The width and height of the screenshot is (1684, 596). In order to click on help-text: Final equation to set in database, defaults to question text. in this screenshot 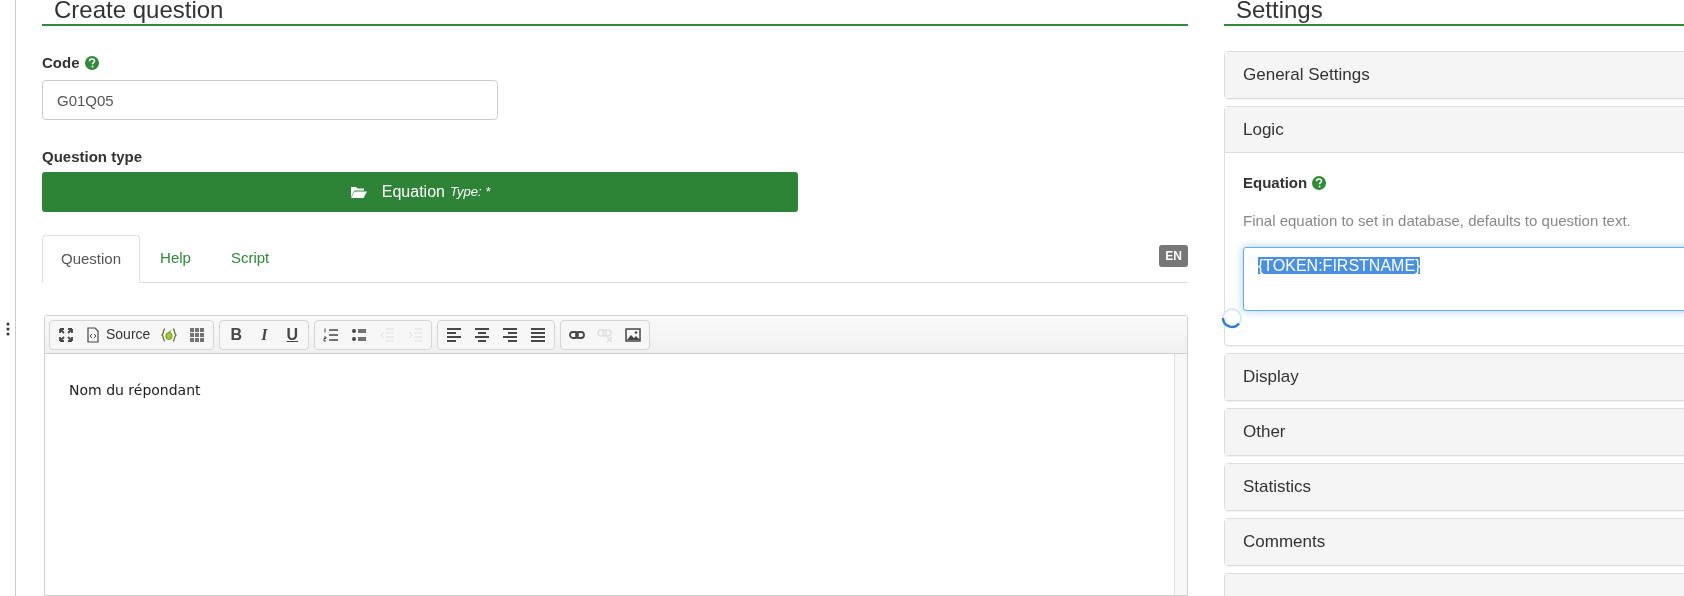, I will do `click(1437, 221)`.